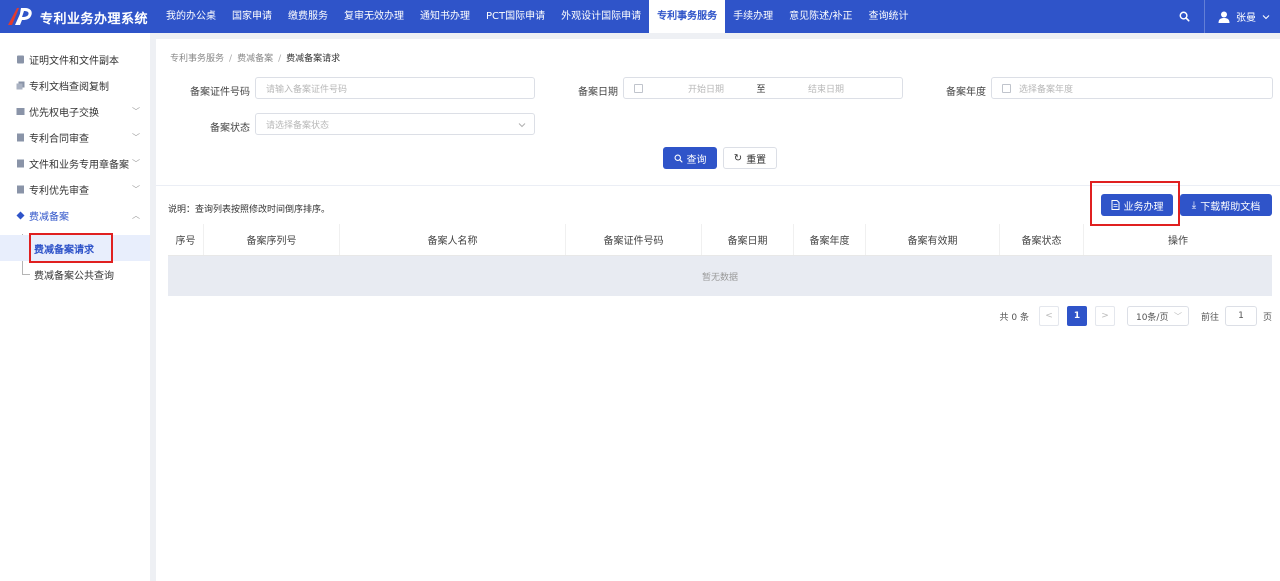 The image size is (1280, 581). I want to click on sidebar-item-fee-reduction: 费减备案 ︿, so click(75, 215).